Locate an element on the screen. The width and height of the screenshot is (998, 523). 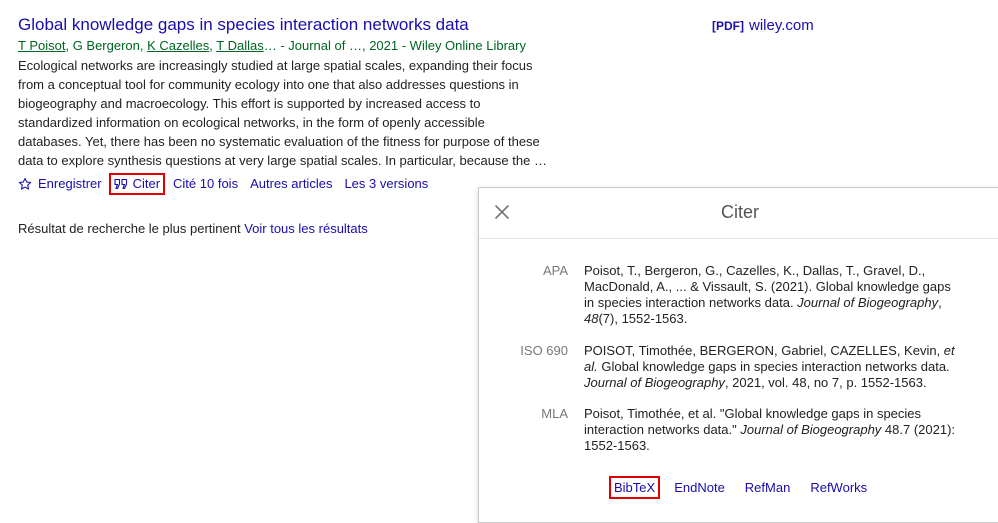
citation-style-label: MLA is located at coordinates (554, 413).